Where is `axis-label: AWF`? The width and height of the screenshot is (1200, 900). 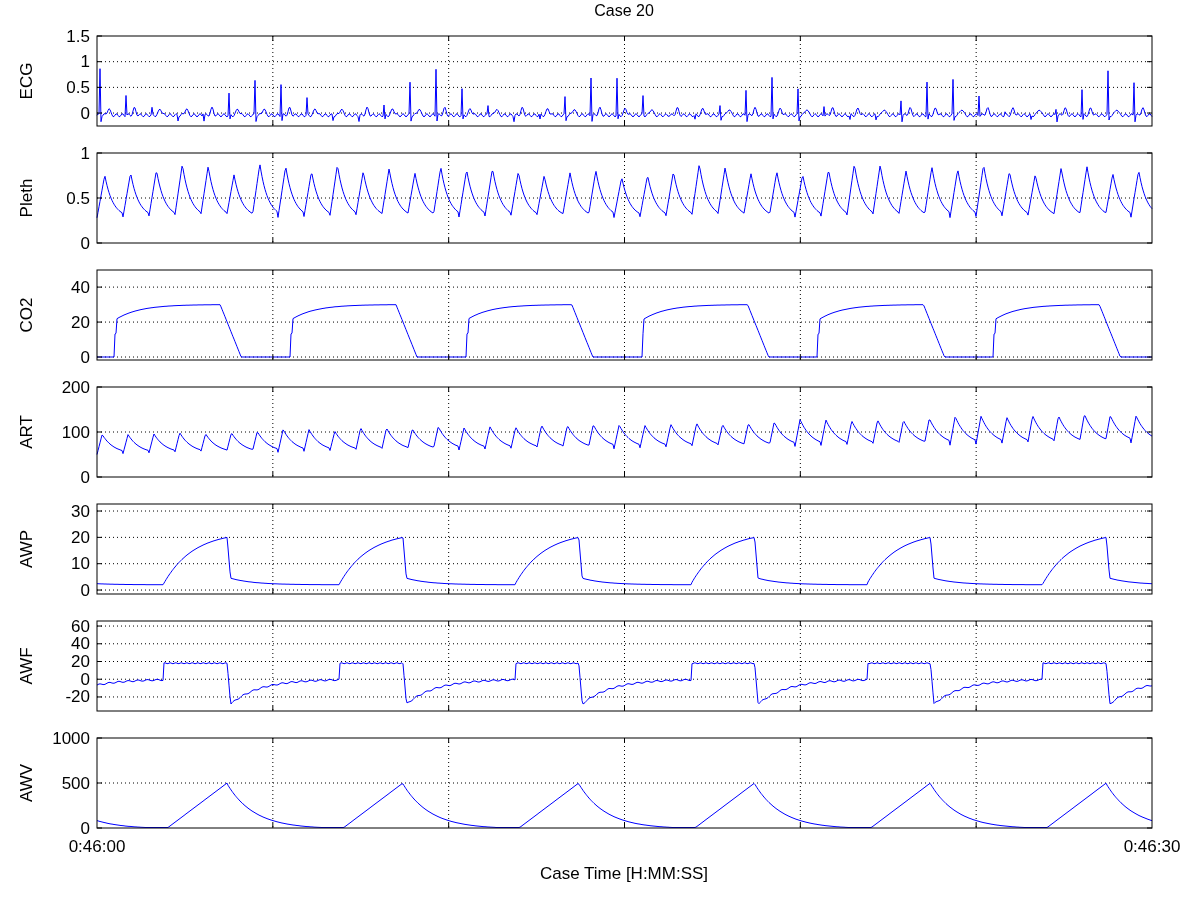
axis-label: AWF is located at coordinates (26, 666).